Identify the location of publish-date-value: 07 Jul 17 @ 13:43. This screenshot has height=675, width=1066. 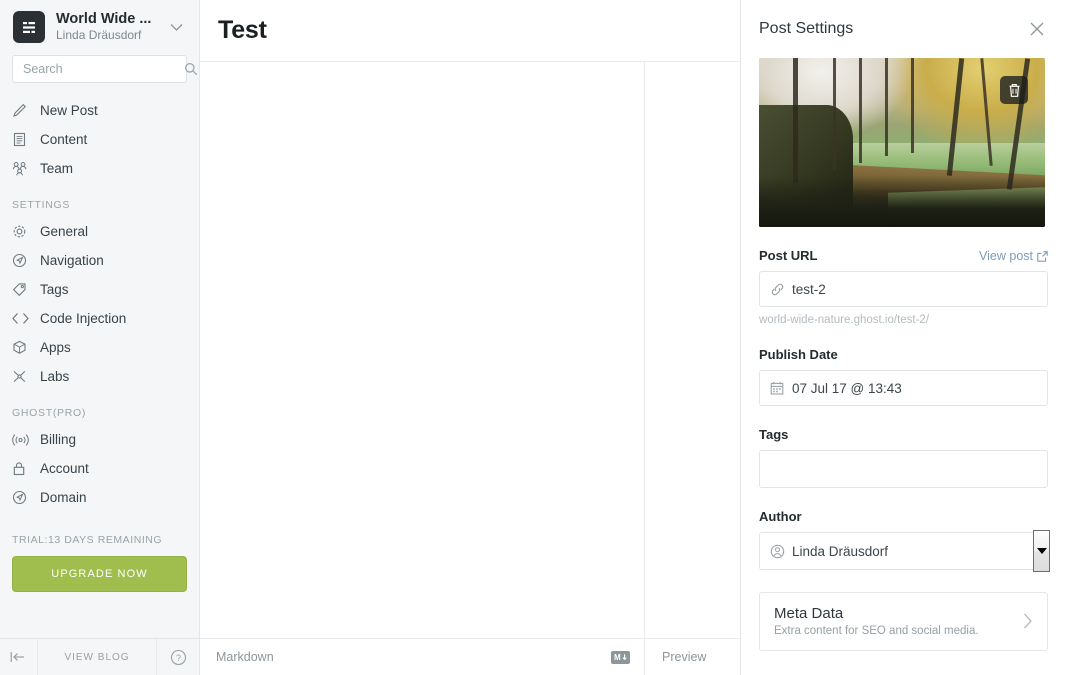
(847, 388).